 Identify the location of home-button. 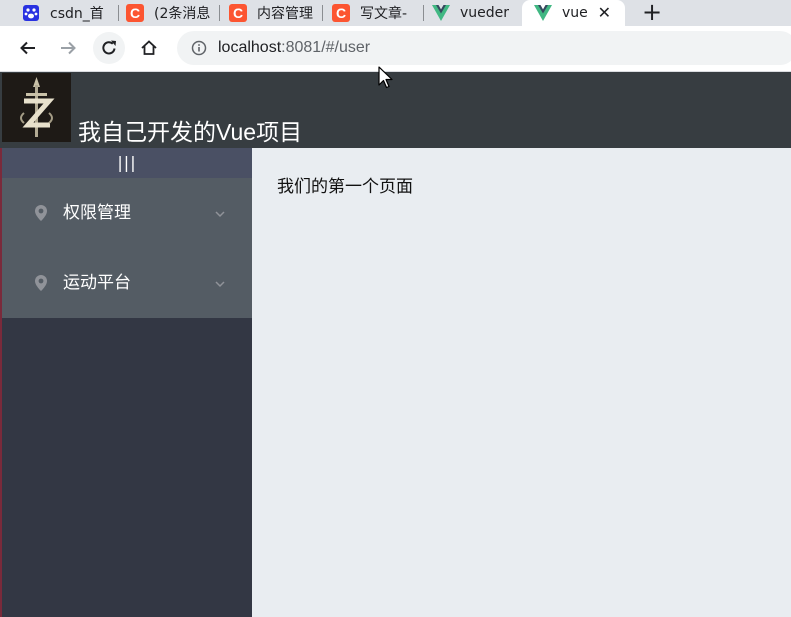
(149, 48).